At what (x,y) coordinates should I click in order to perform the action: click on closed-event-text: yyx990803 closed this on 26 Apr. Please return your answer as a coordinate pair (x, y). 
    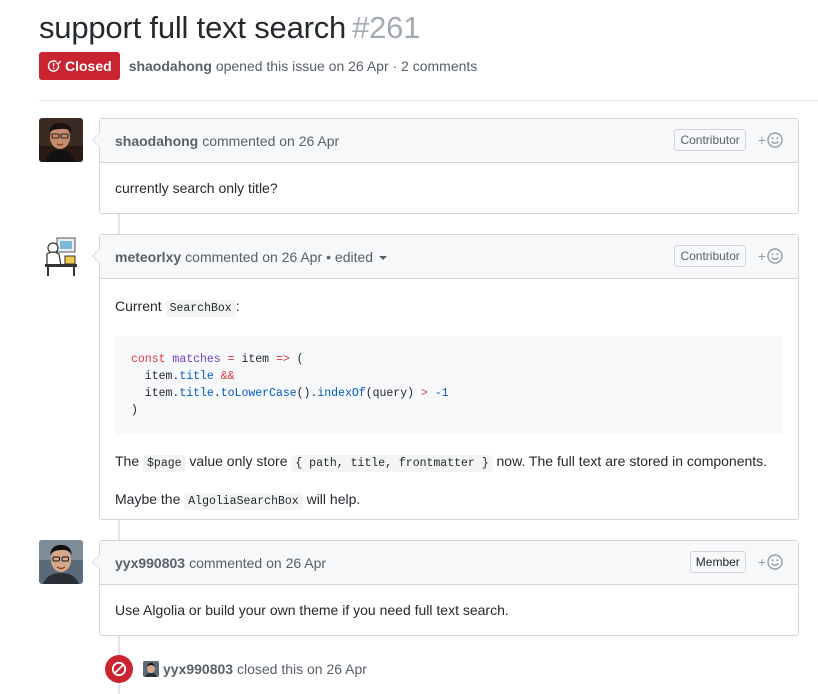
    Looking at the image, I should click on (265, 669).